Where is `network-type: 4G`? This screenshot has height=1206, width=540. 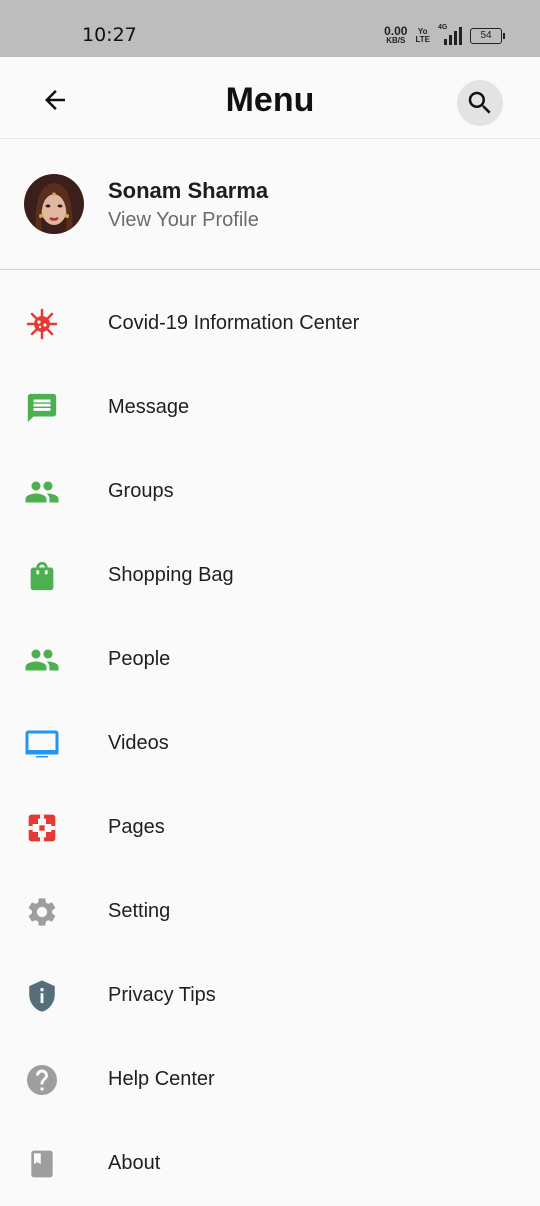
network-type: 4G is located at coordinates (443, 27).